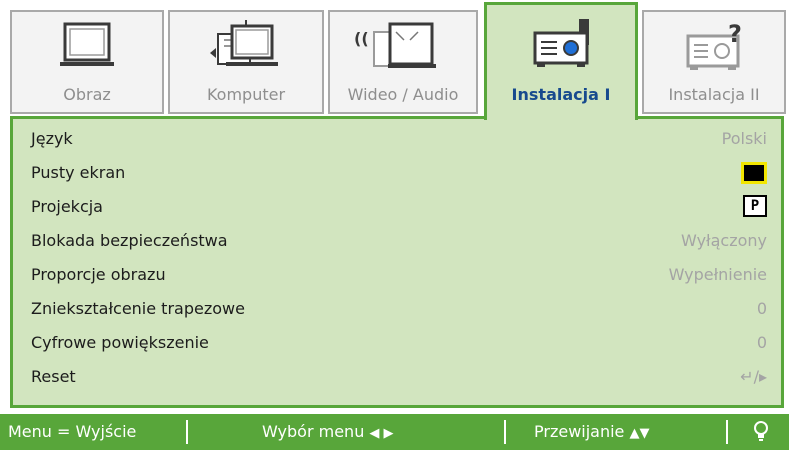 The image size is (789, 450). Describe the element at coordinates (399, 344) in the screenshot. I see `menu-item-zoom: Cyfrowe powiększenie 0` at that location.